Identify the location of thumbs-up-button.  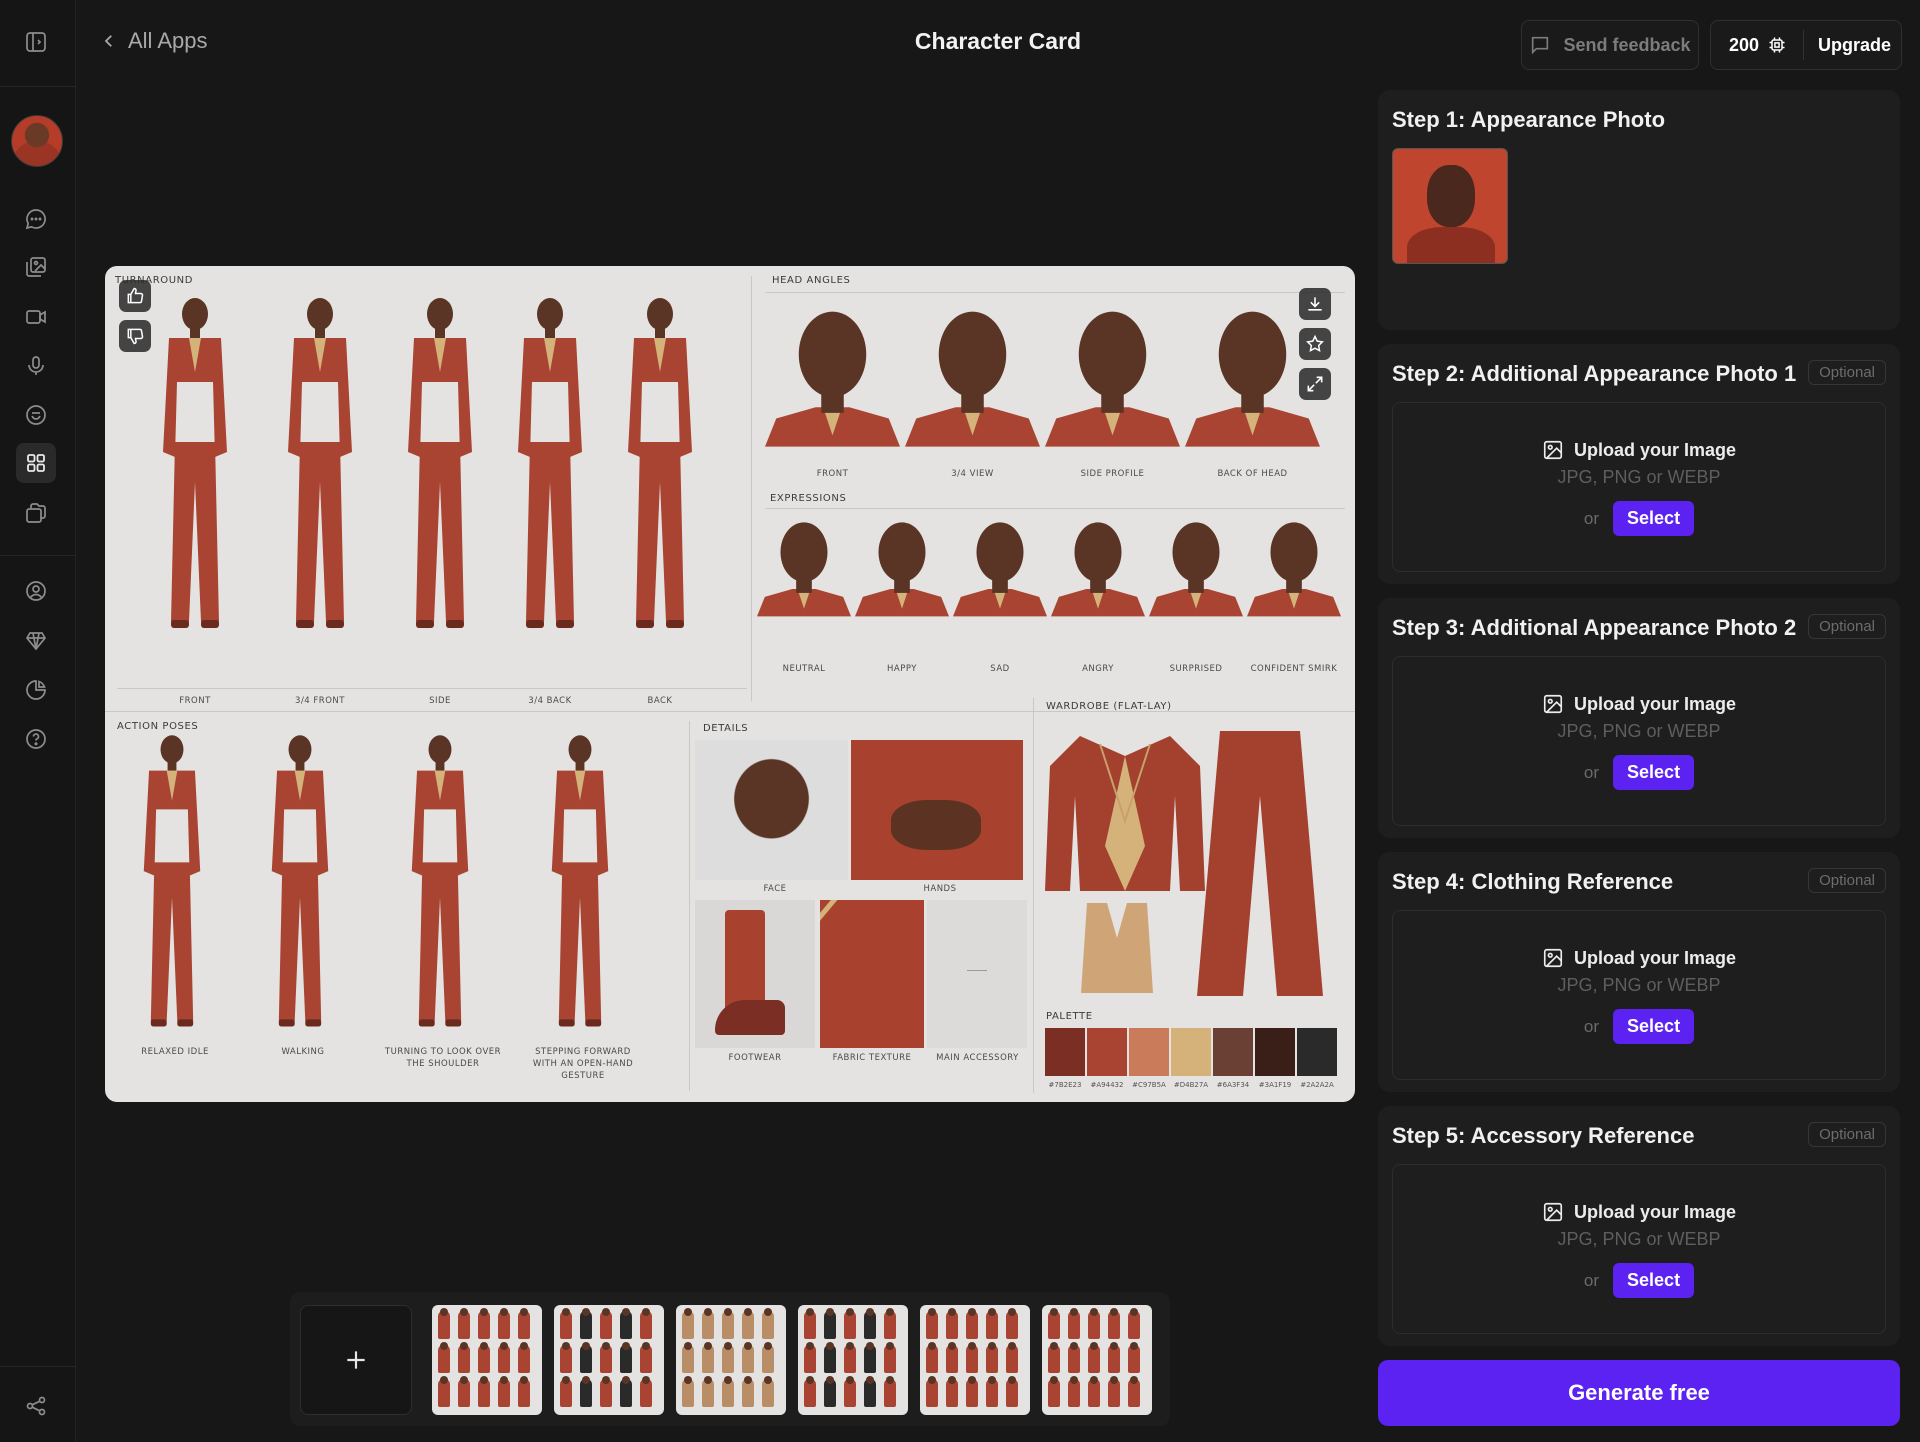
(135, 296).